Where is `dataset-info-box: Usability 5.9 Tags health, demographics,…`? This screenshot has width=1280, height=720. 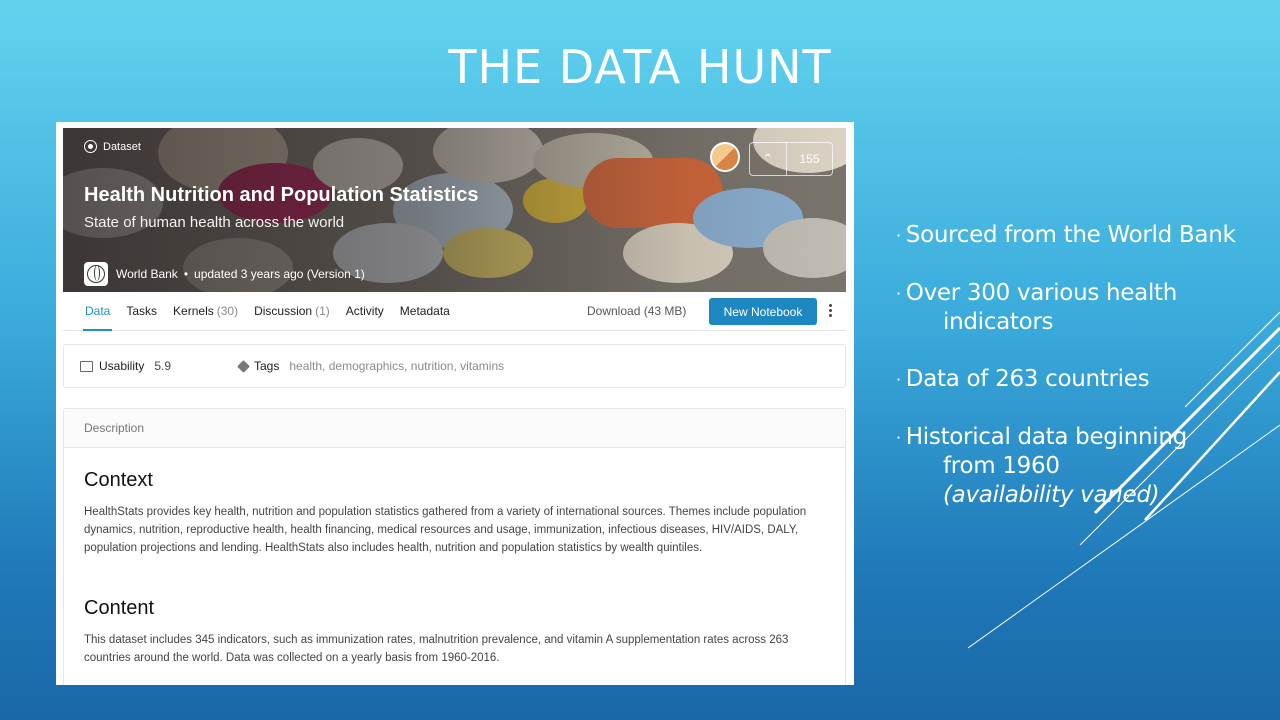 dataset-info-box: Usability 5.9 Tags health, demographics,… is located at coordinates (454, 366).